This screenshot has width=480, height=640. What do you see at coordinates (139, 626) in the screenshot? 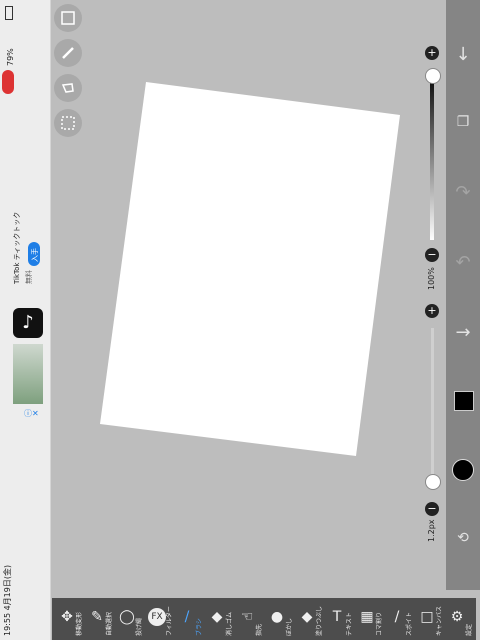
I see `tool-label: 投げ縄` at bounding box center [139, 626].